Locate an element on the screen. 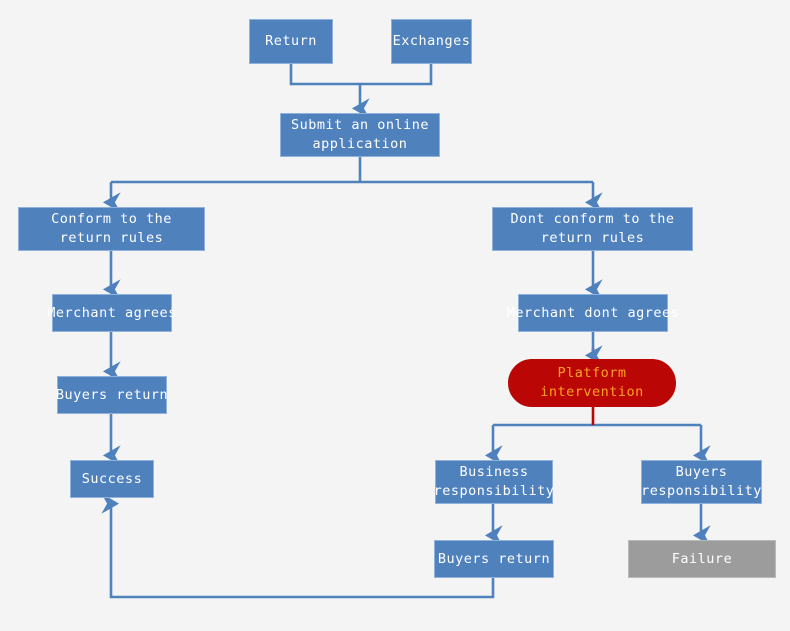 The image size is (790, 631). node-merchant-agrees-label: Merchant agrees is located at coordinates (112, 312).